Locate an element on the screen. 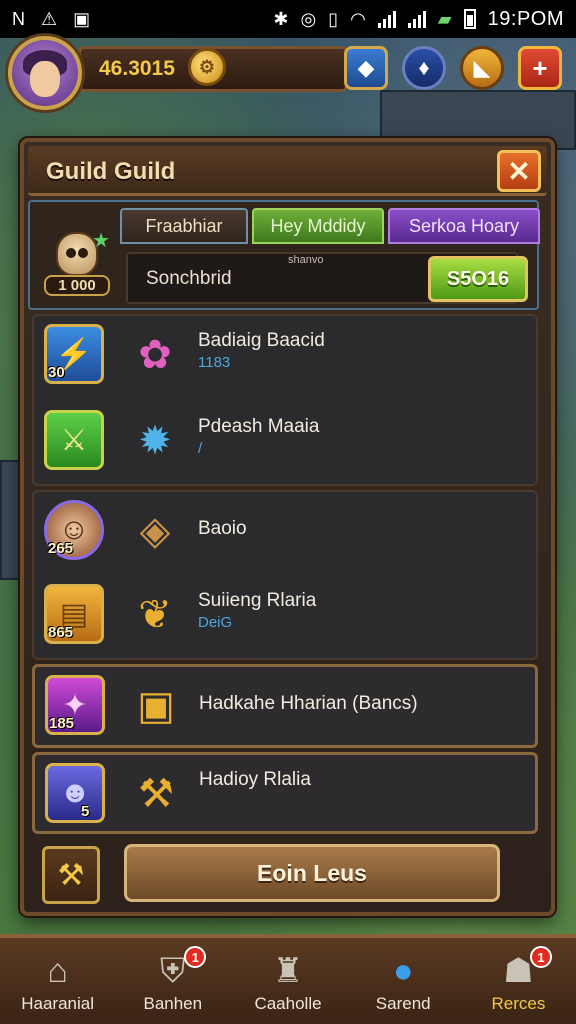 This screenshot has height=1024, width=576. row-subtitle: / is located at coordinates (200, 448).